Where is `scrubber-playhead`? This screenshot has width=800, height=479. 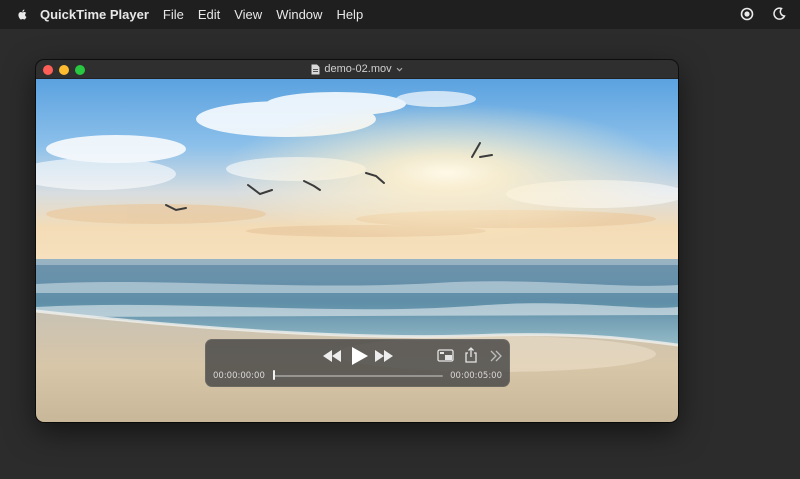
scrubber-playhead is located at coordinates (274, 375).